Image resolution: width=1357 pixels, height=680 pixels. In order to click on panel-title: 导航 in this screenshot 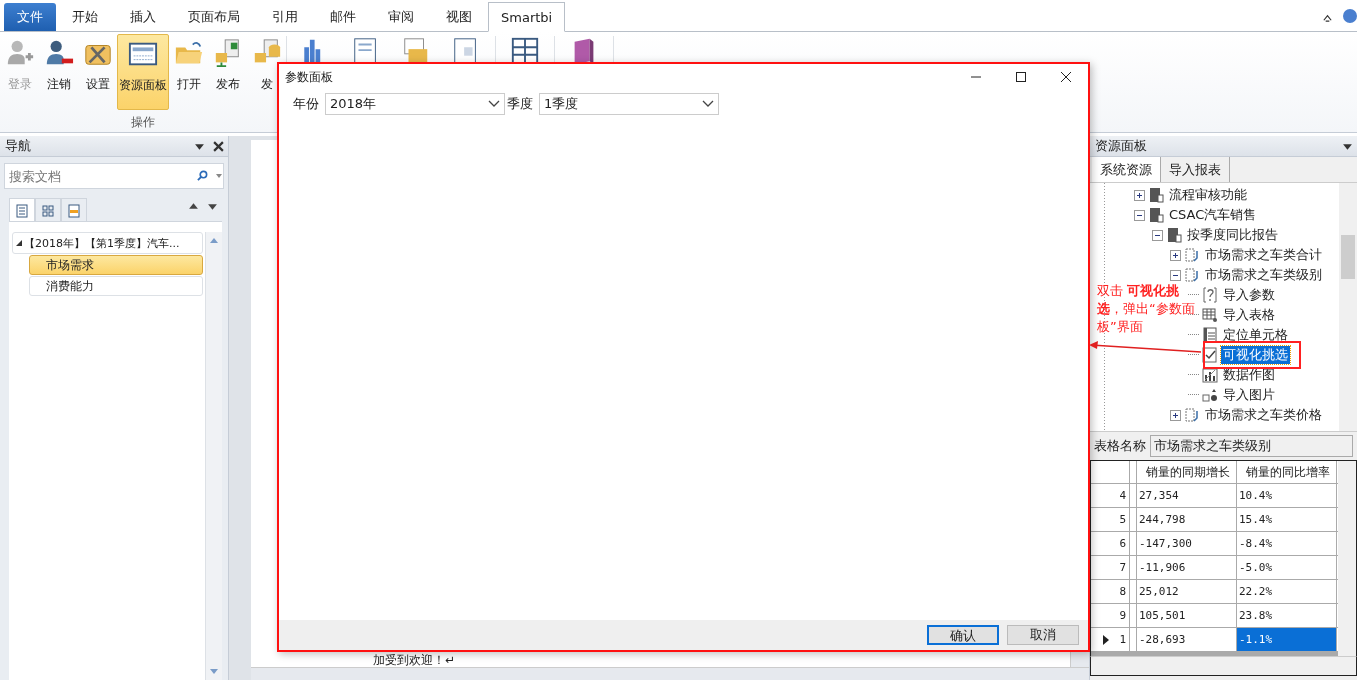, I will do `click(18, 146)`.